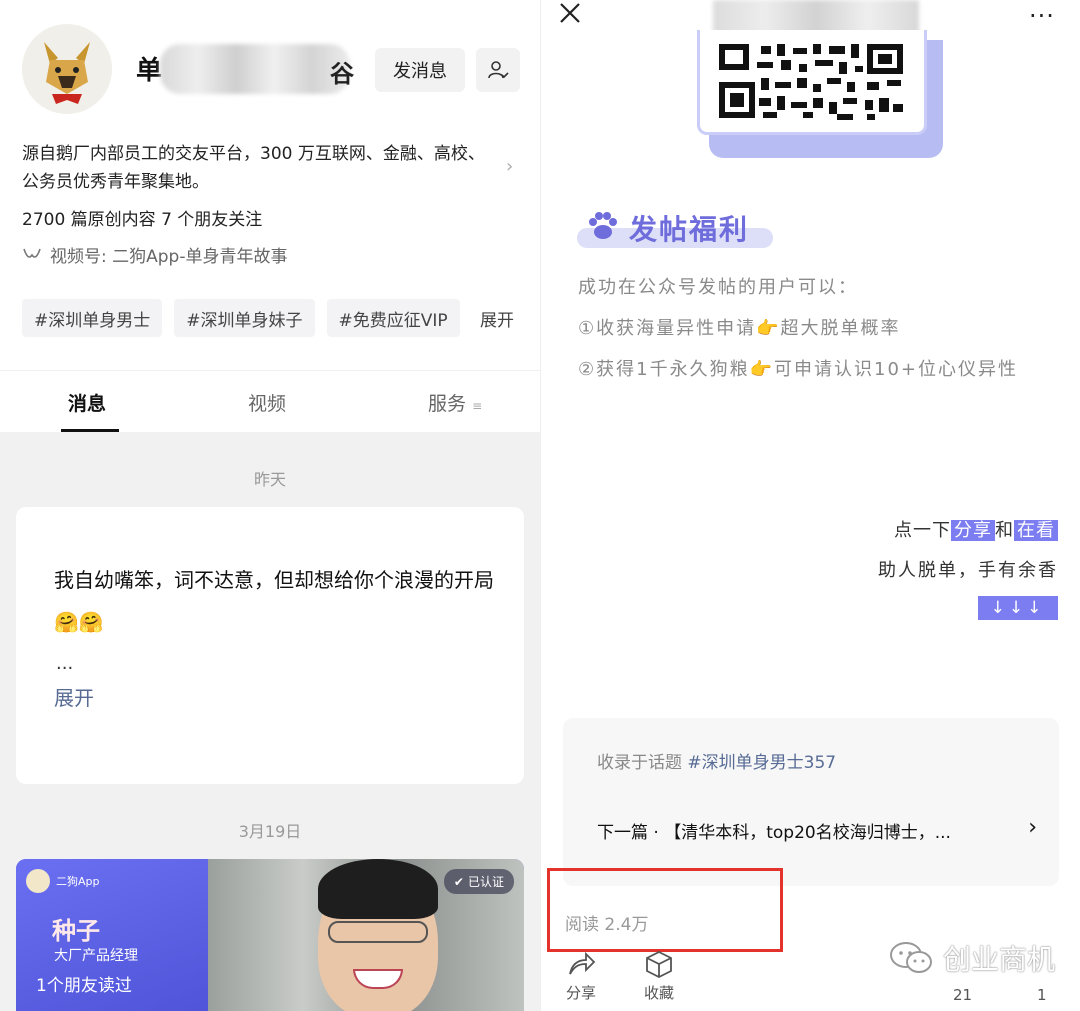 The height and width of the screenshot is (1011, 1080). I want to click on account-name-end: 谷, so click(342, 74).